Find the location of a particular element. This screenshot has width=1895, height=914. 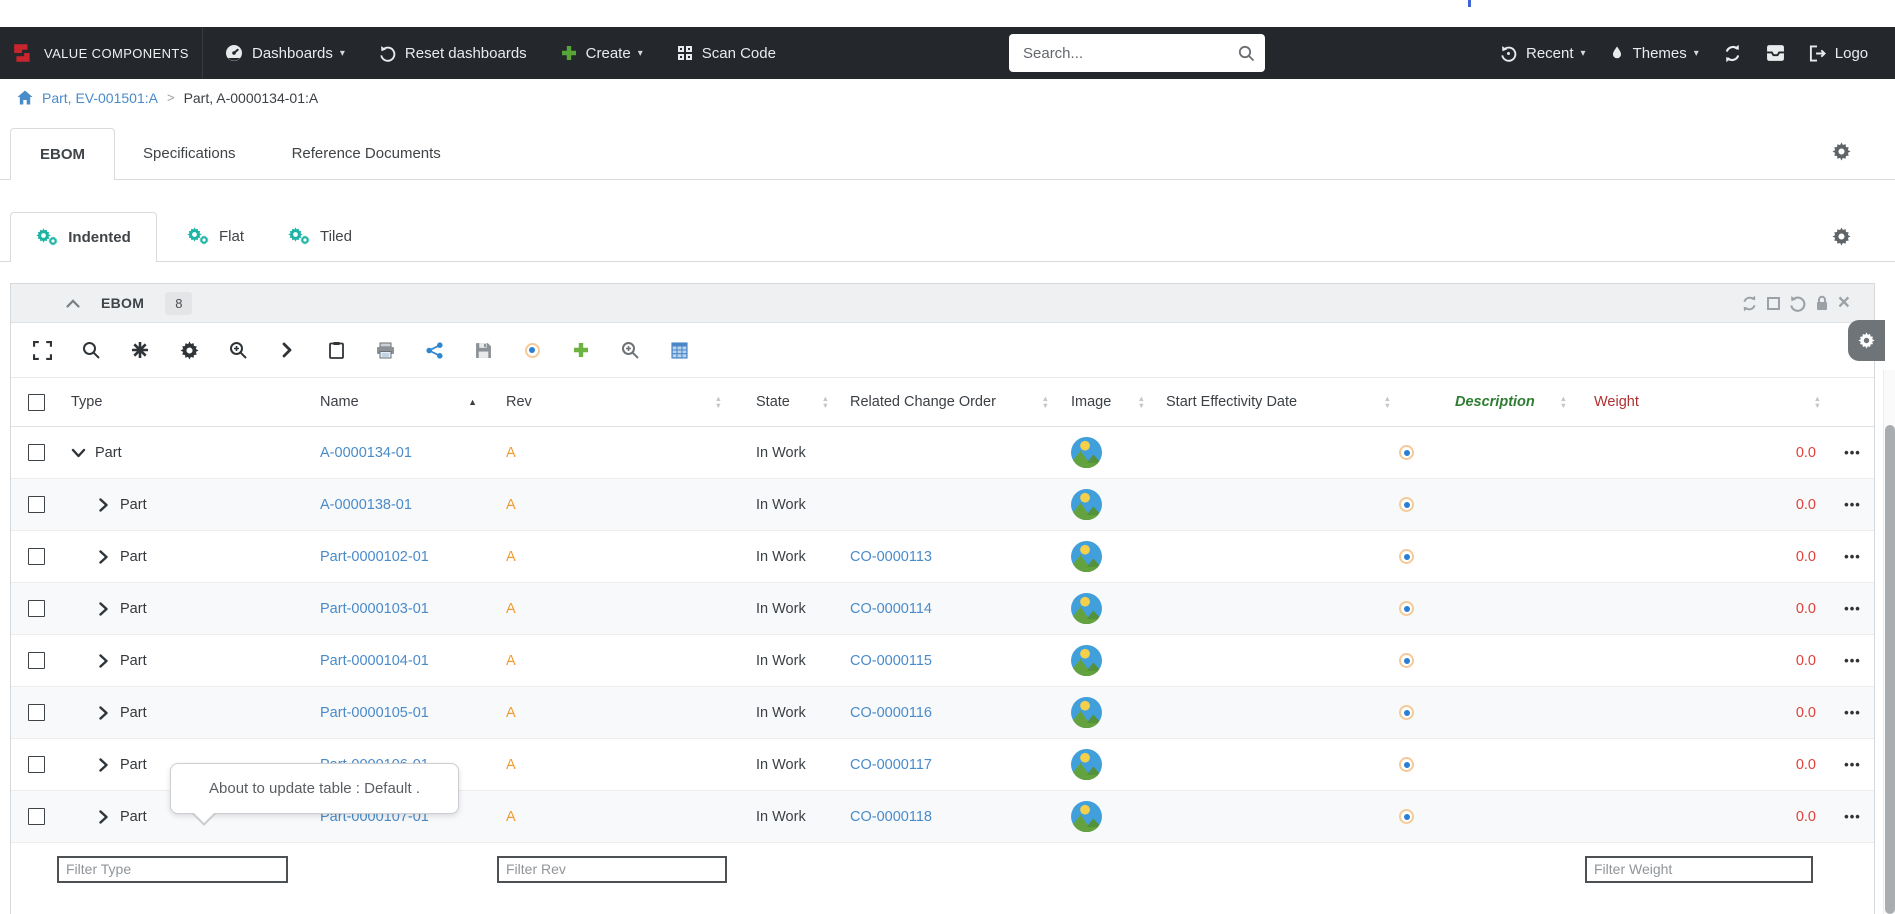

filter-rev-input is located at coordinates (612, 869).